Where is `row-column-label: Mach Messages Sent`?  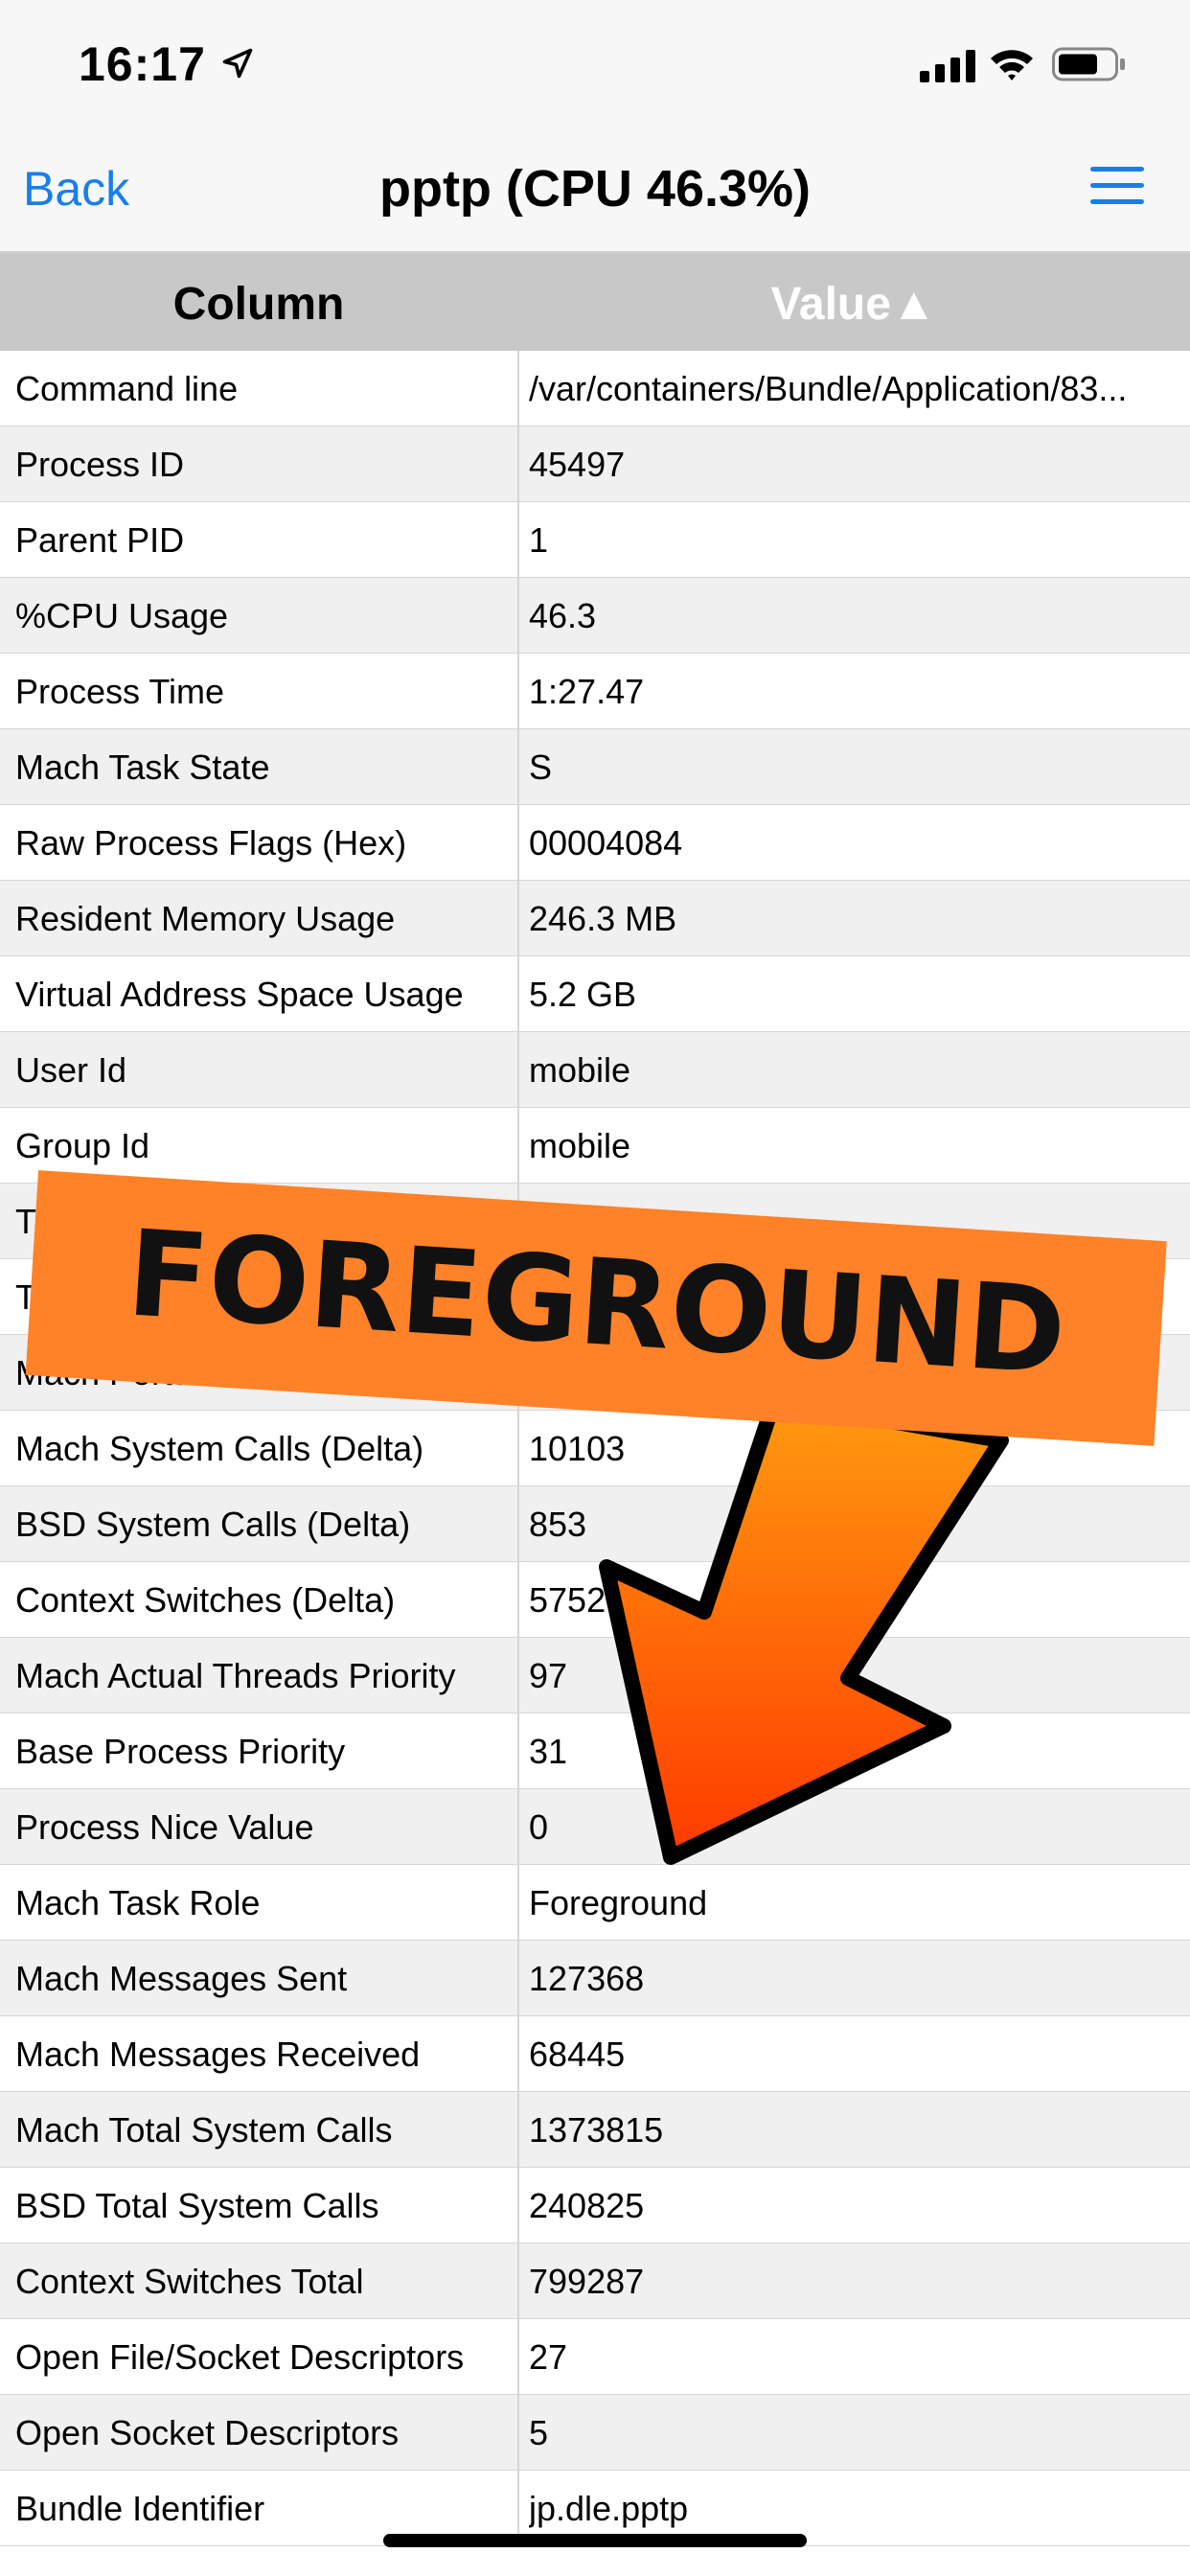 row-column-label: Mach Messages Sent is located at coordinates (182, 1978).